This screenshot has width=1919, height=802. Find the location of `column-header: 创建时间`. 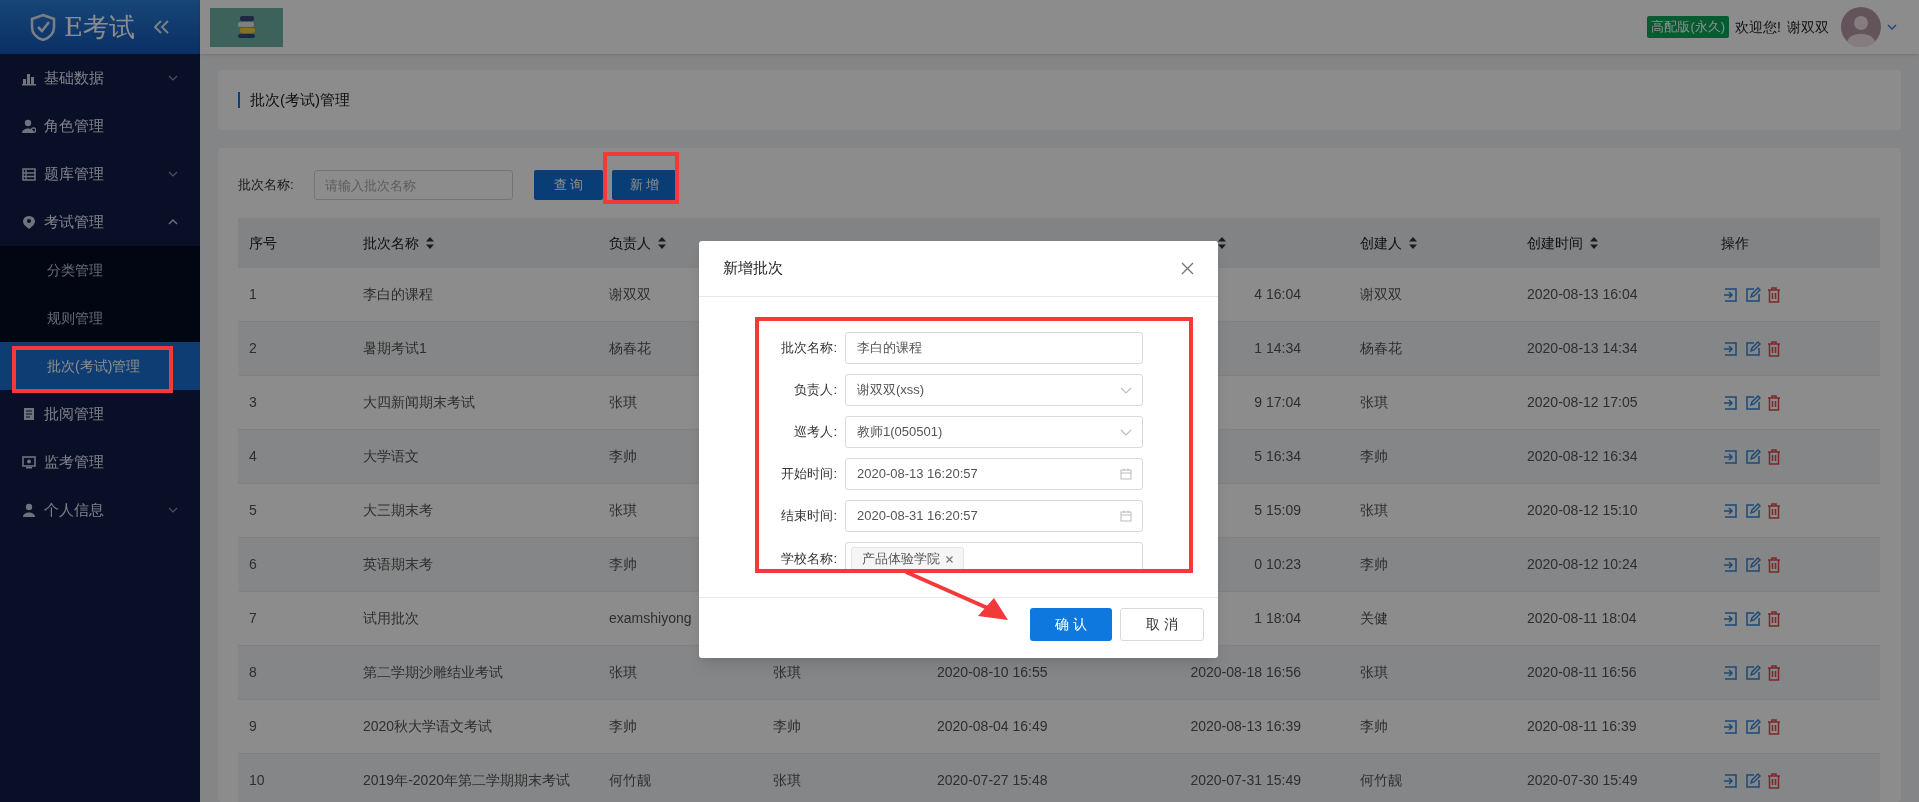

column-header: 创建时间 is located at coordinates (1555, 243).